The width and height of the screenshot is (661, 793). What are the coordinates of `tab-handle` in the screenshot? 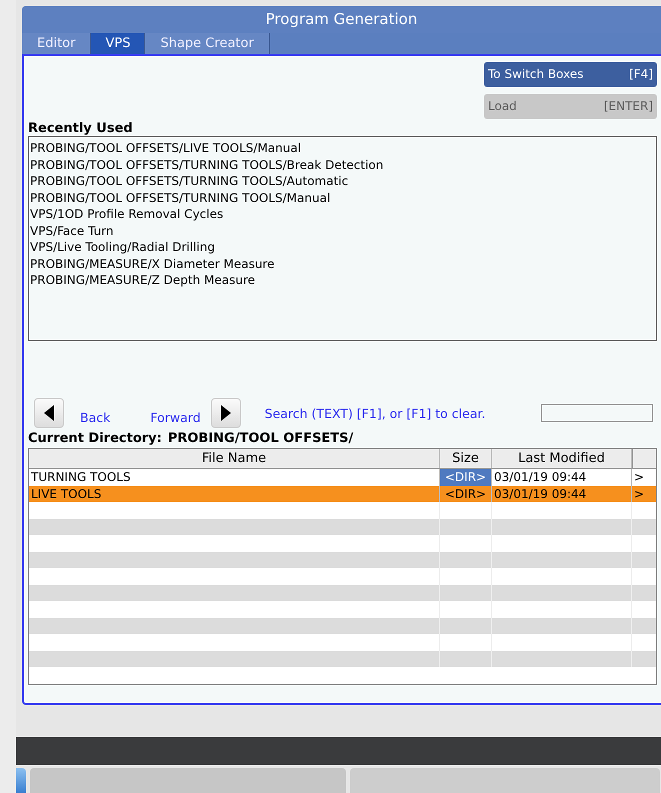 It's located at (21, 780).